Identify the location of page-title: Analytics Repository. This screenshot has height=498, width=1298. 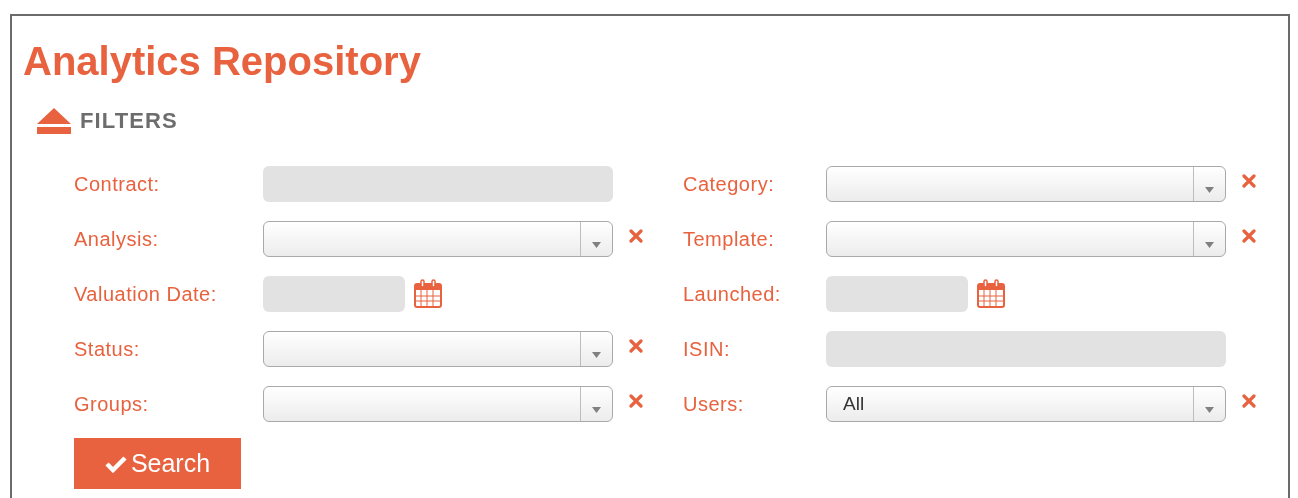
(222, 61).